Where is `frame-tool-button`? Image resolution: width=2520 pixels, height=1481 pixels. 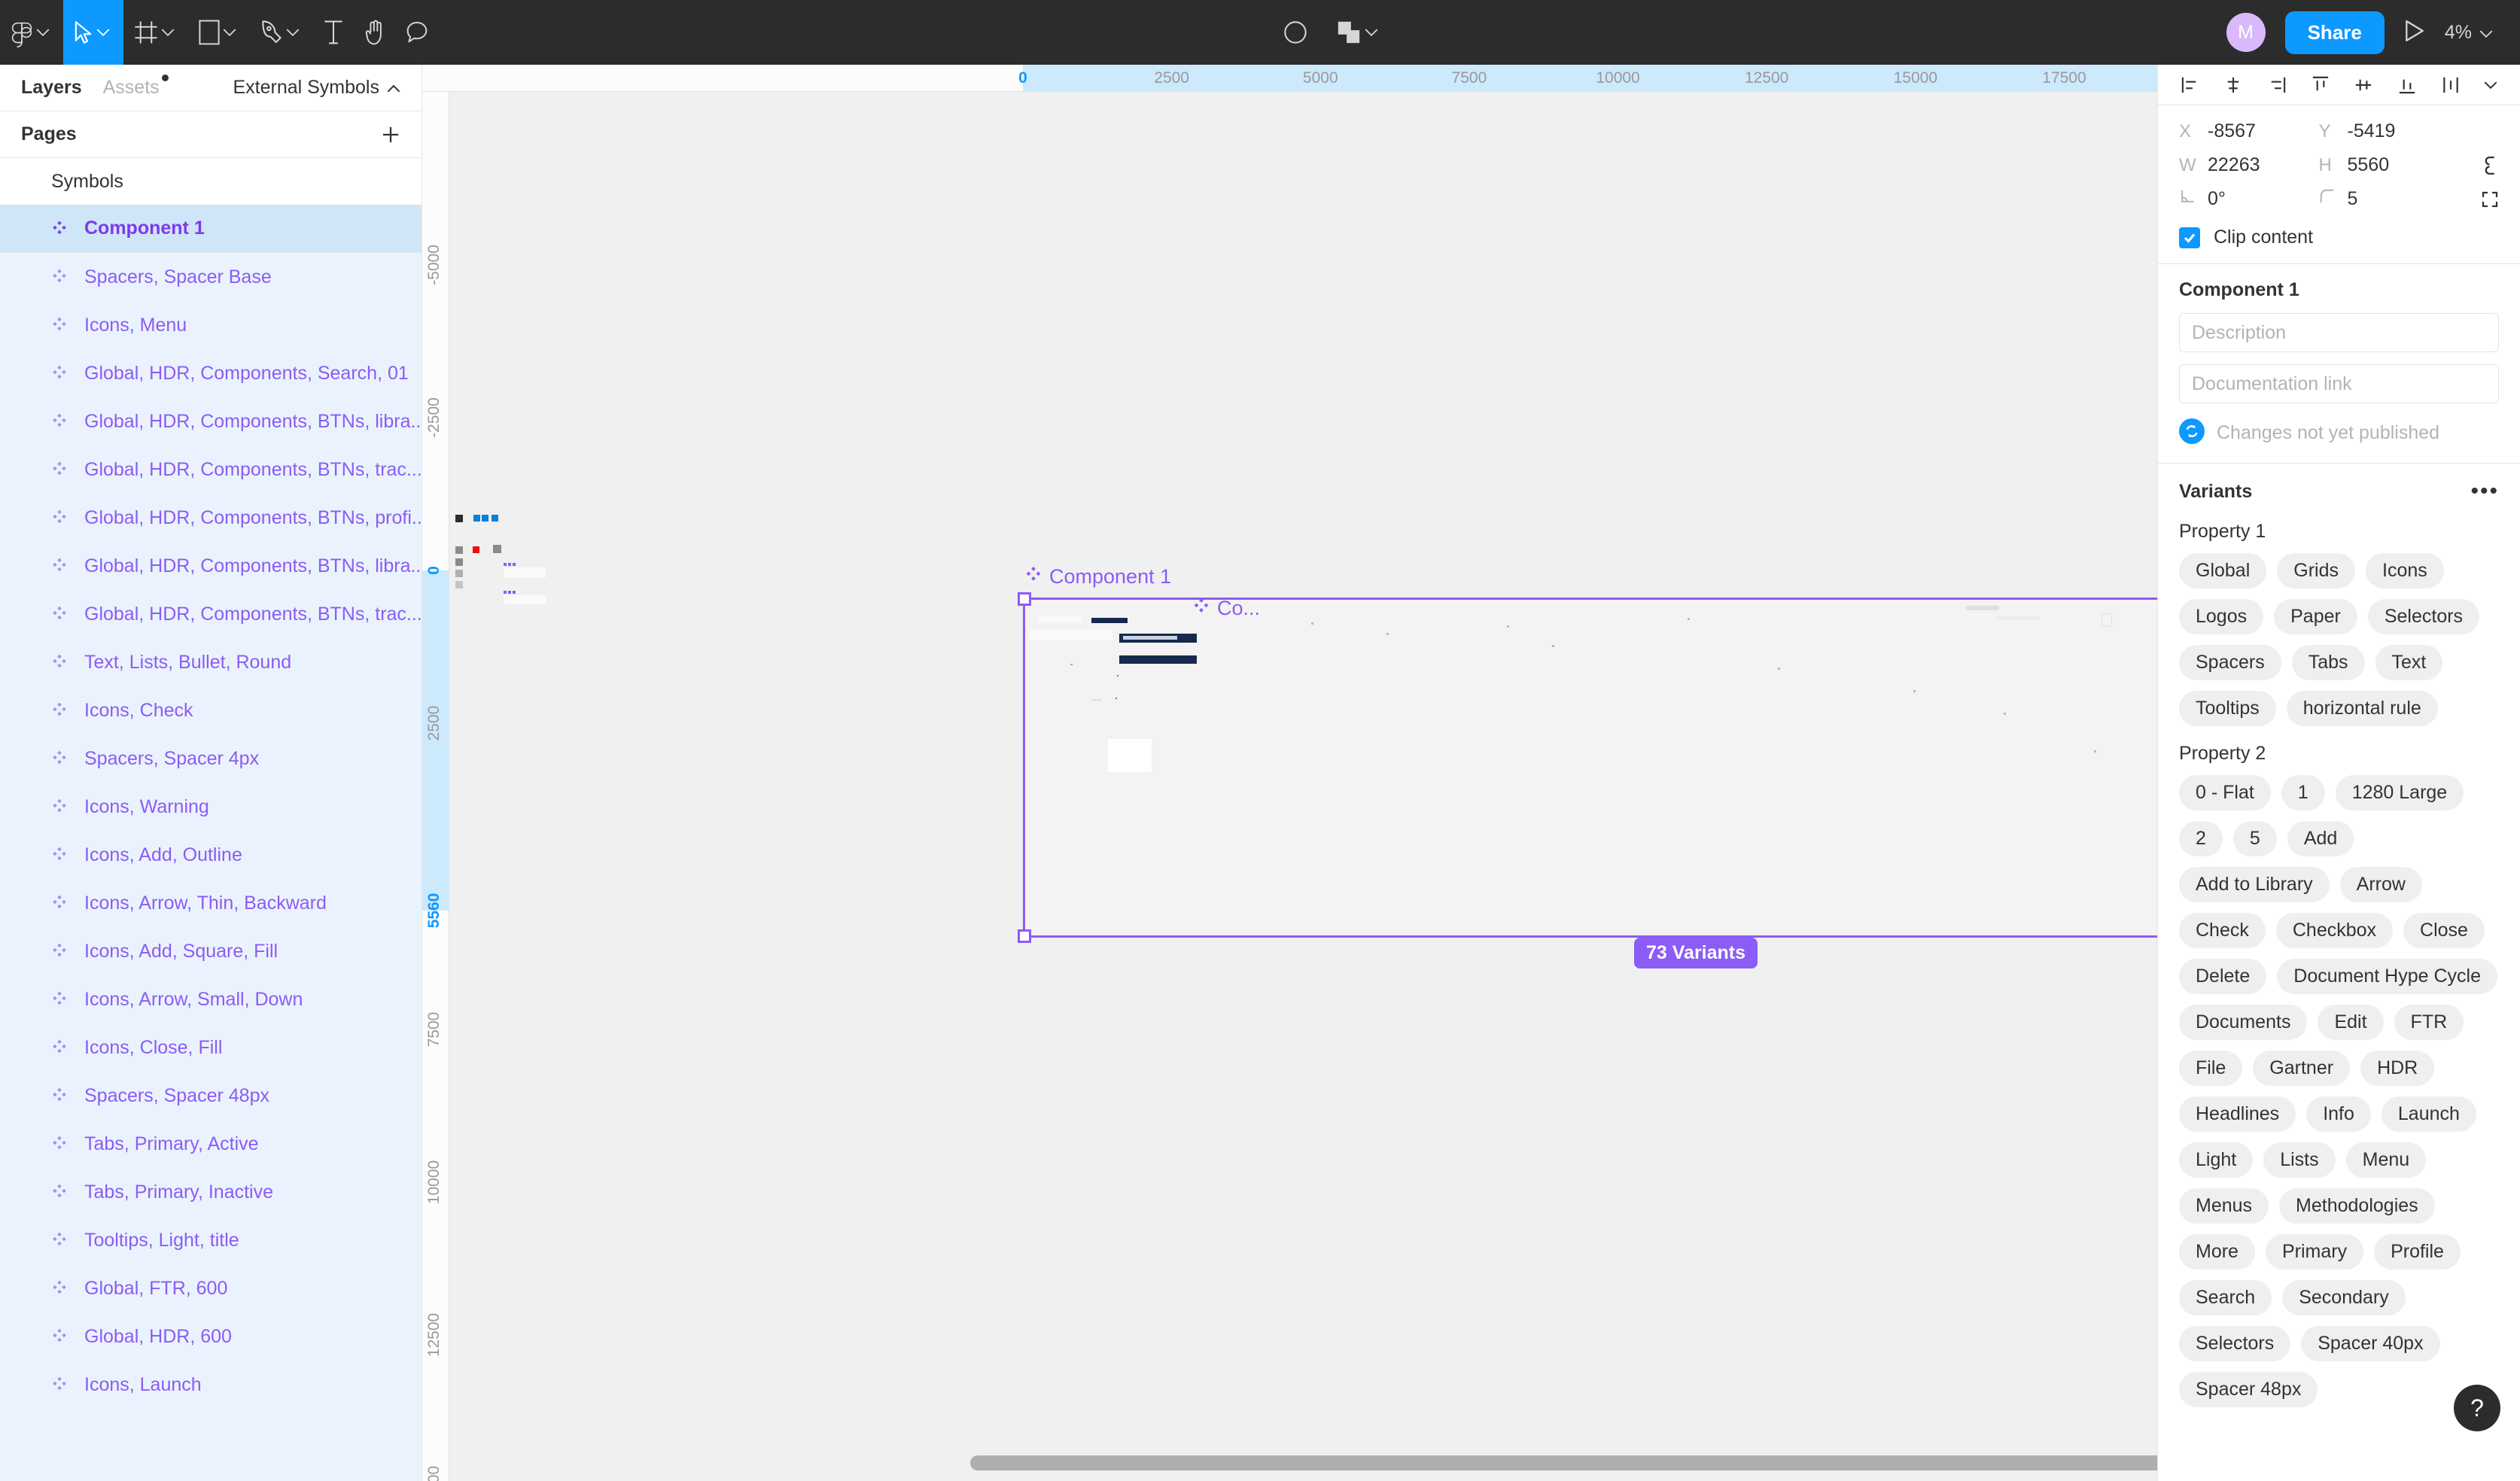
frame-tool-button is located at coordinates (155, 32).